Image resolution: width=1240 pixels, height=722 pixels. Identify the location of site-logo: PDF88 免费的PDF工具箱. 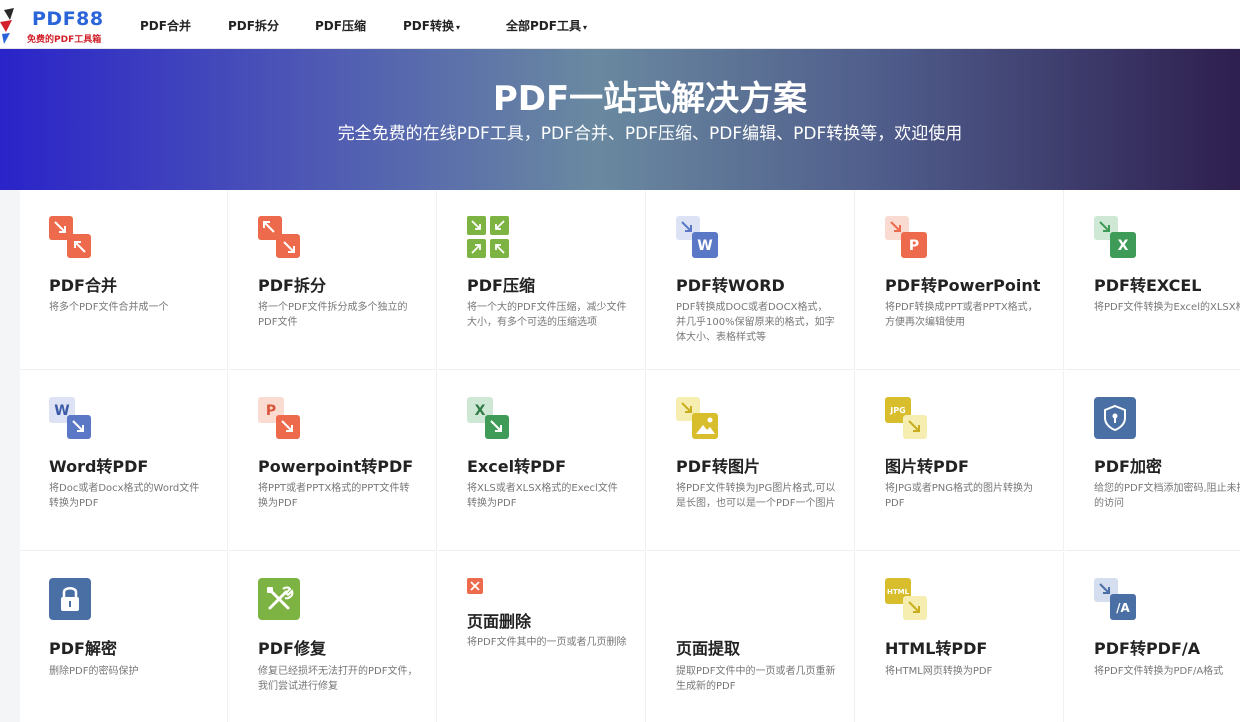
(60, 25).